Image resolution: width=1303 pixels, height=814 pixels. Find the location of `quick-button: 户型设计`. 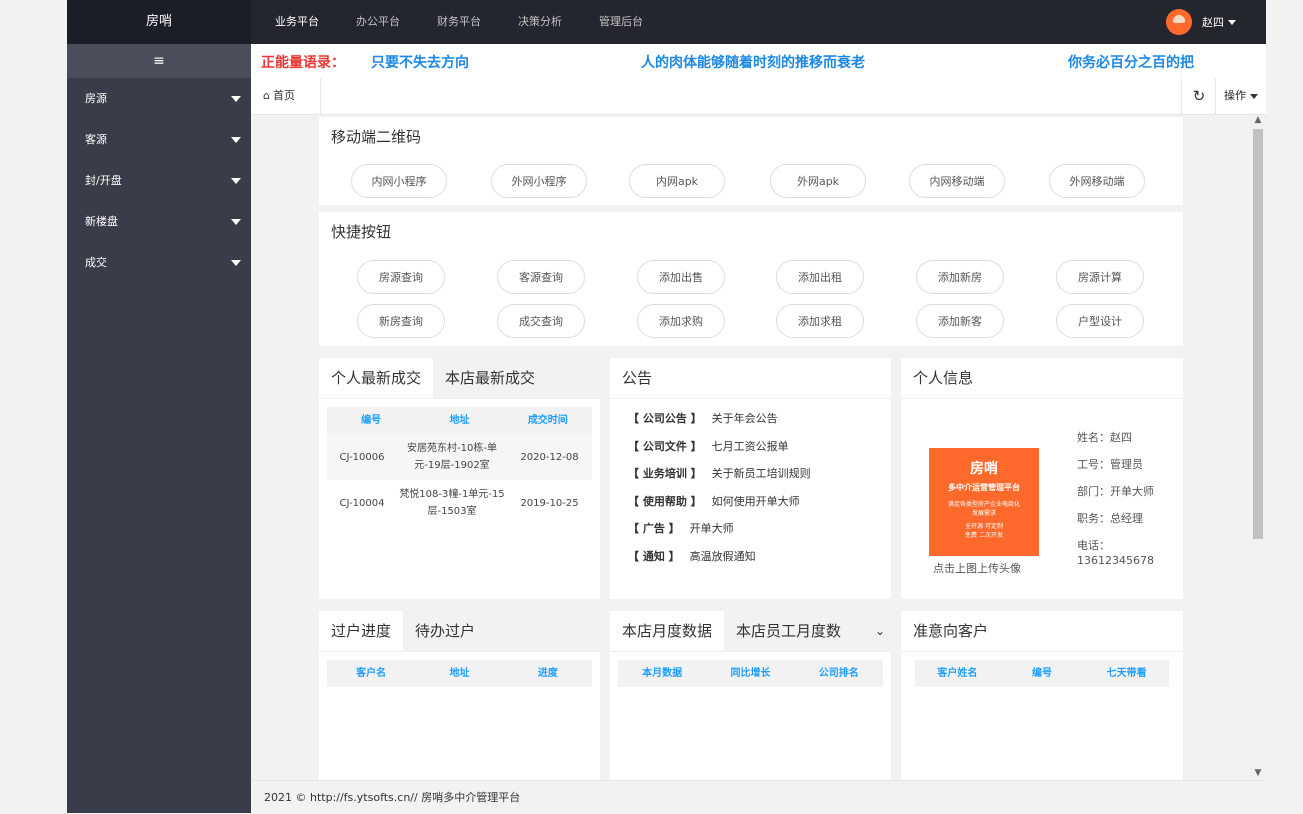

quick-button: 户型设计 is located at coordinates (1100, 321).